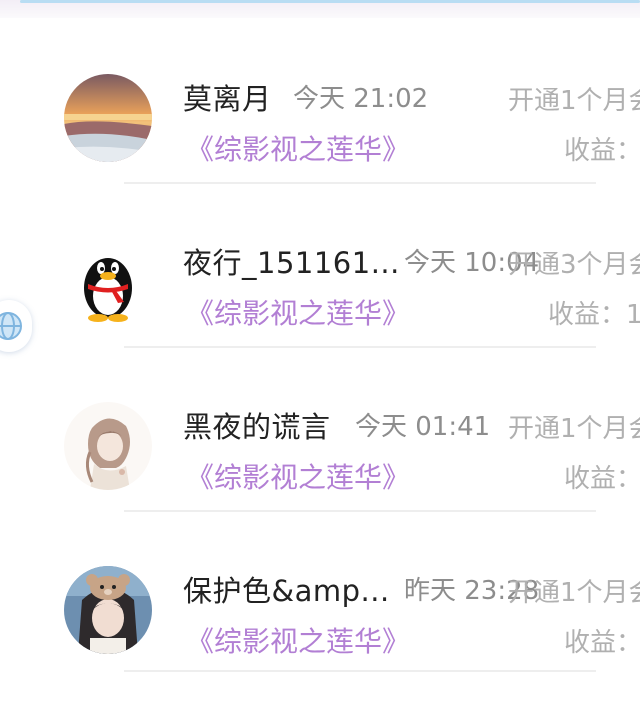 The width and height of the screenshot is (640, 701). I want to click on girl-with-bear-ears-avatar-icon, so click(108, 610).